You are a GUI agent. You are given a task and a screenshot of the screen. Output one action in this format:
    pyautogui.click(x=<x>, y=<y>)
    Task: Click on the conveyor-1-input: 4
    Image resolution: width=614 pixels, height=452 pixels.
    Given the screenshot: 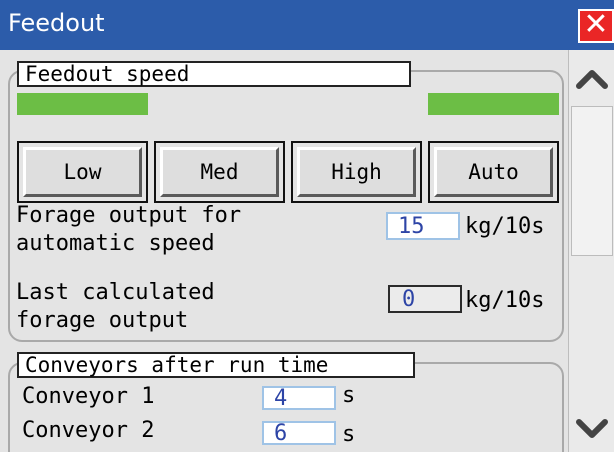 What is the action you would take?
    pyautogui.click(x=299, y=398)
    